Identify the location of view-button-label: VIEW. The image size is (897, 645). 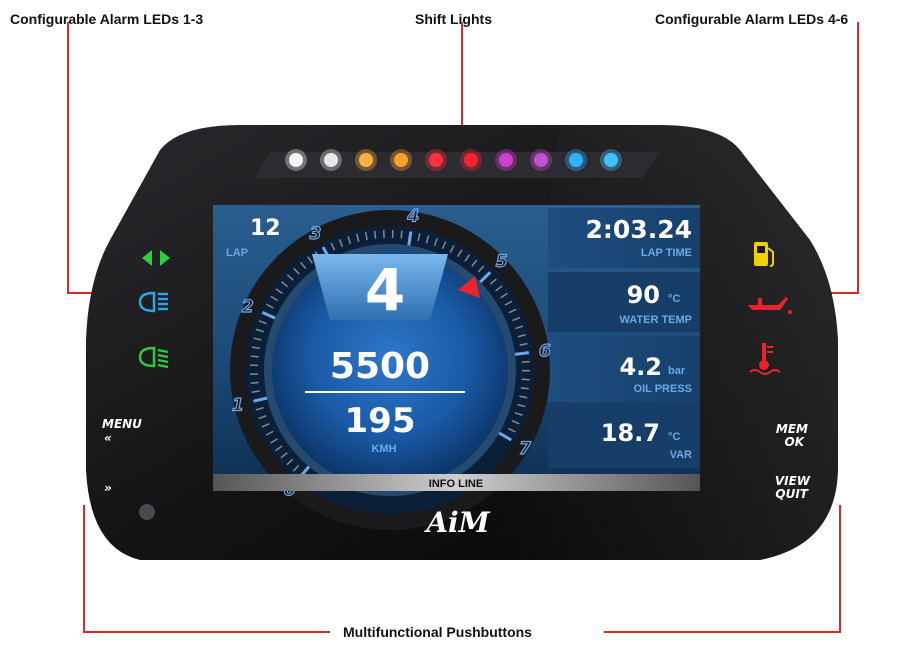
(793, 481).